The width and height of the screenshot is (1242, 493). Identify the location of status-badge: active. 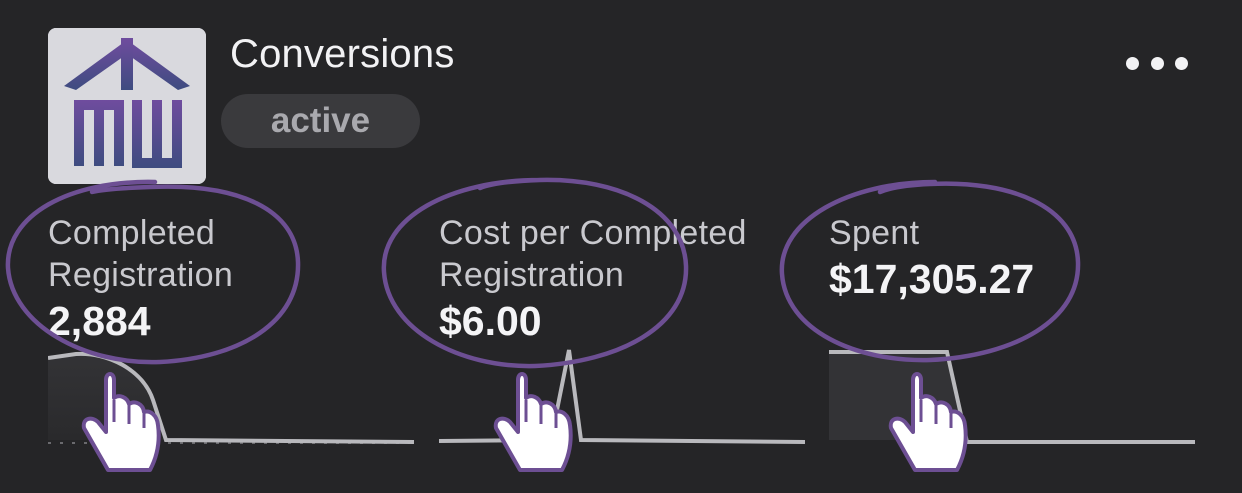
(320, 121).